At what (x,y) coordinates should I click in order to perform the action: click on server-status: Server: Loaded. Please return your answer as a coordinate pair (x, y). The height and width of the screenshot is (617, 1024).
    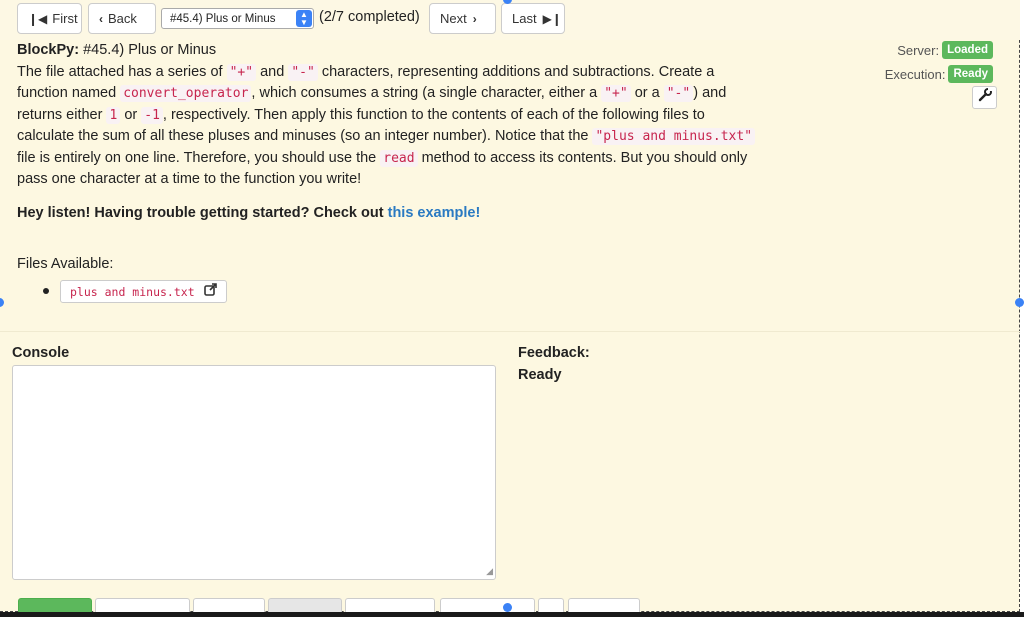
    Looking at the image, I should click on (939, 50).